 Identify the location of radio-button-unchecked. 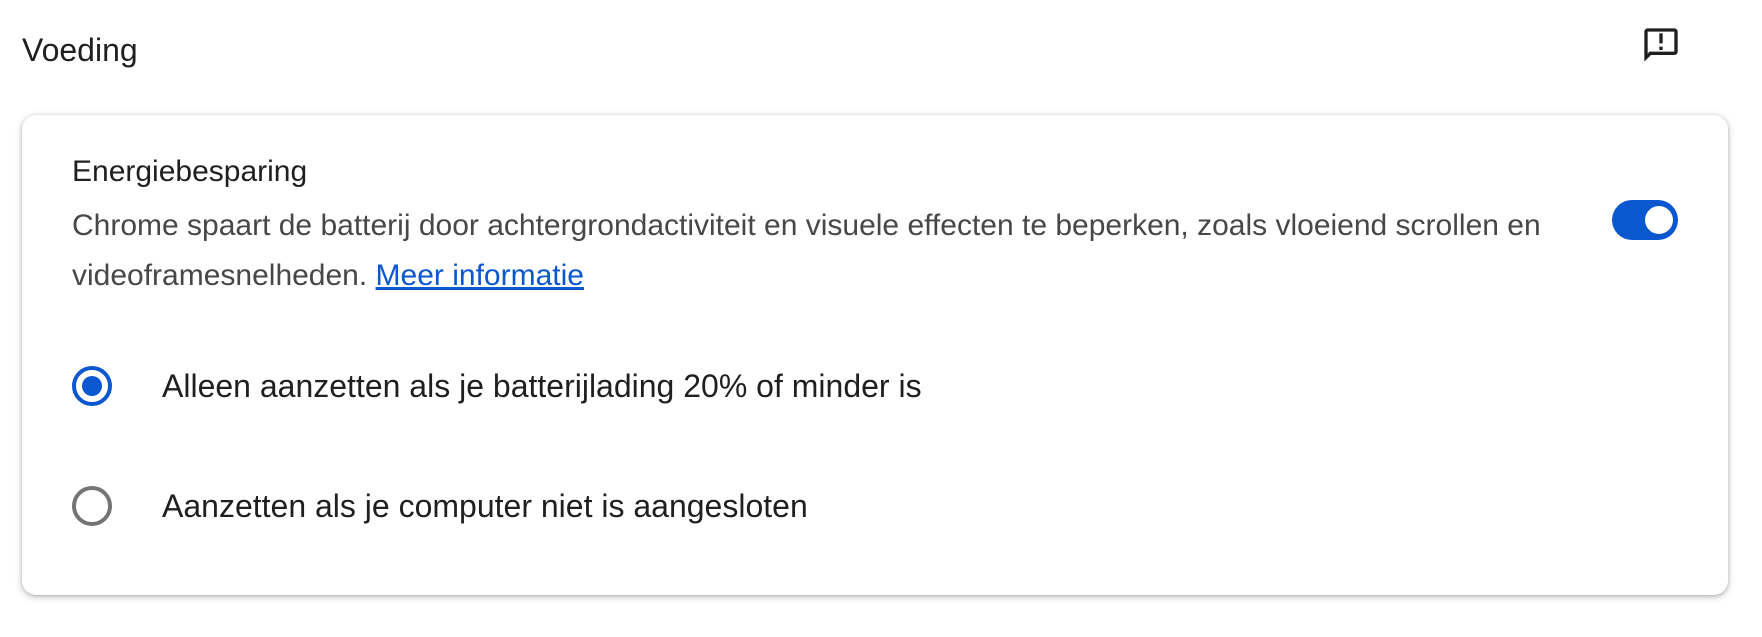
(92, 506).